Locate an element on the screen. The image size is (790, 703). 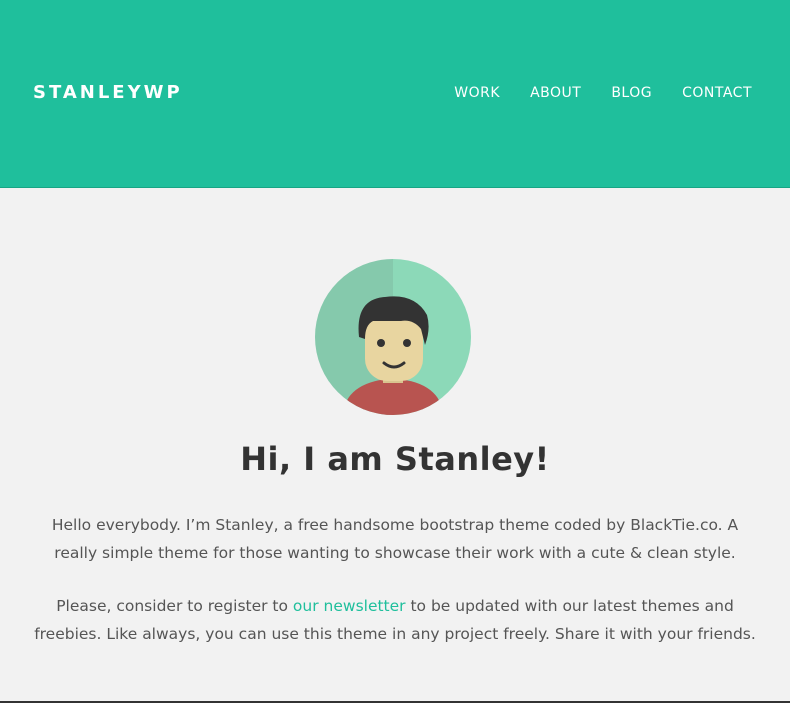
avatar-icon is located at coordinates (393, 337).